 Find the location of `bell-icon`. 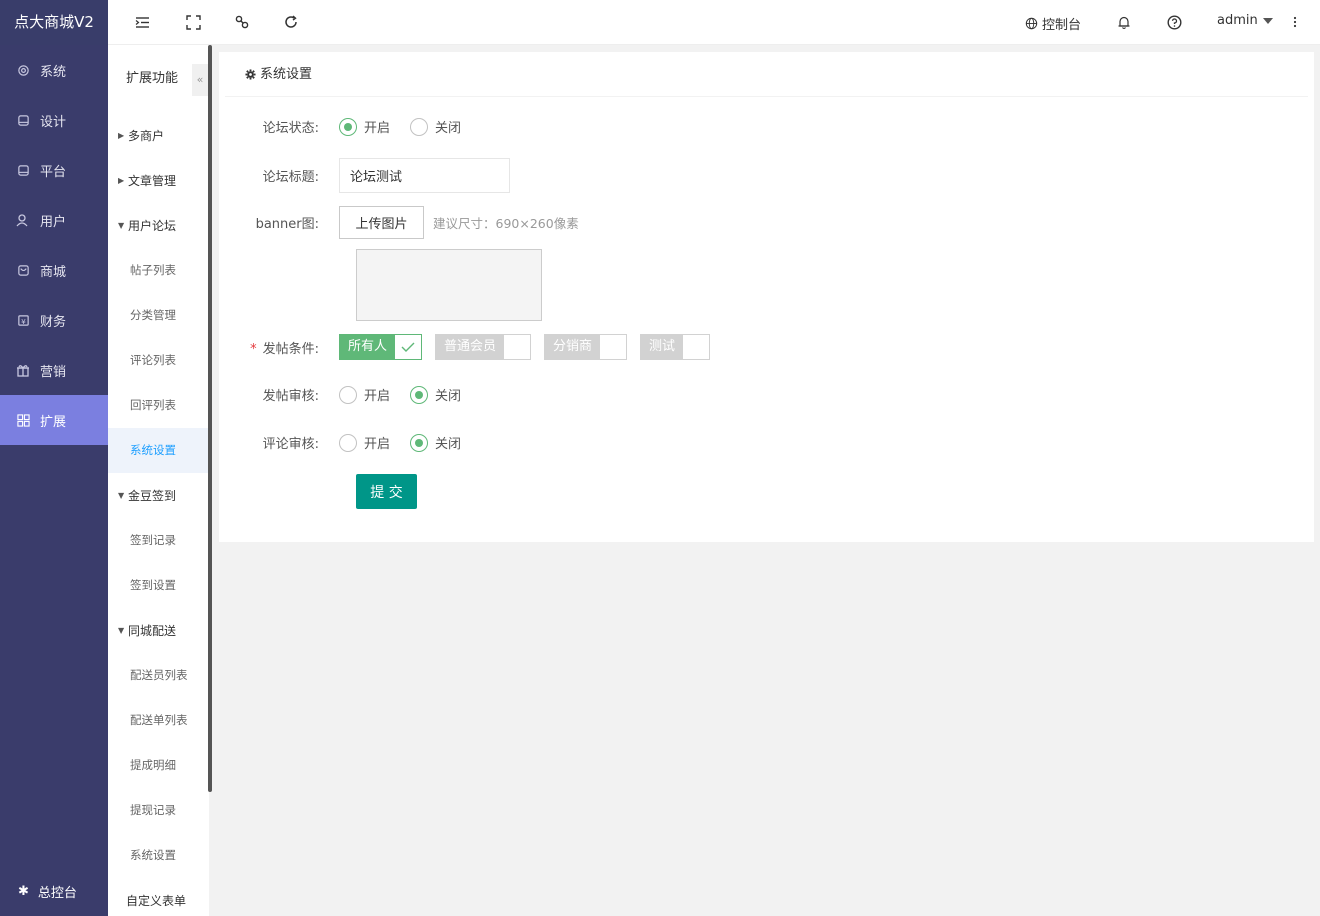

bell-icon is located at coordinates (1124, 22).